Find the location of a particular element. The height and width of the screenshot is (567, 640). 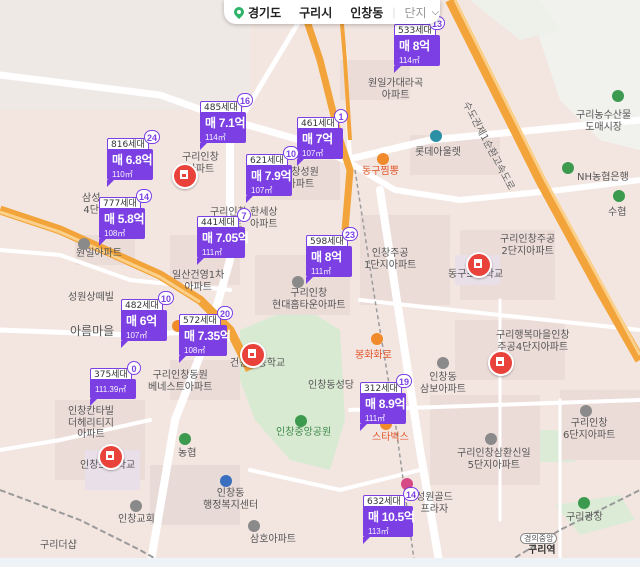

breadcrumb-province: 경기도 is located at coordinates (269, 12).